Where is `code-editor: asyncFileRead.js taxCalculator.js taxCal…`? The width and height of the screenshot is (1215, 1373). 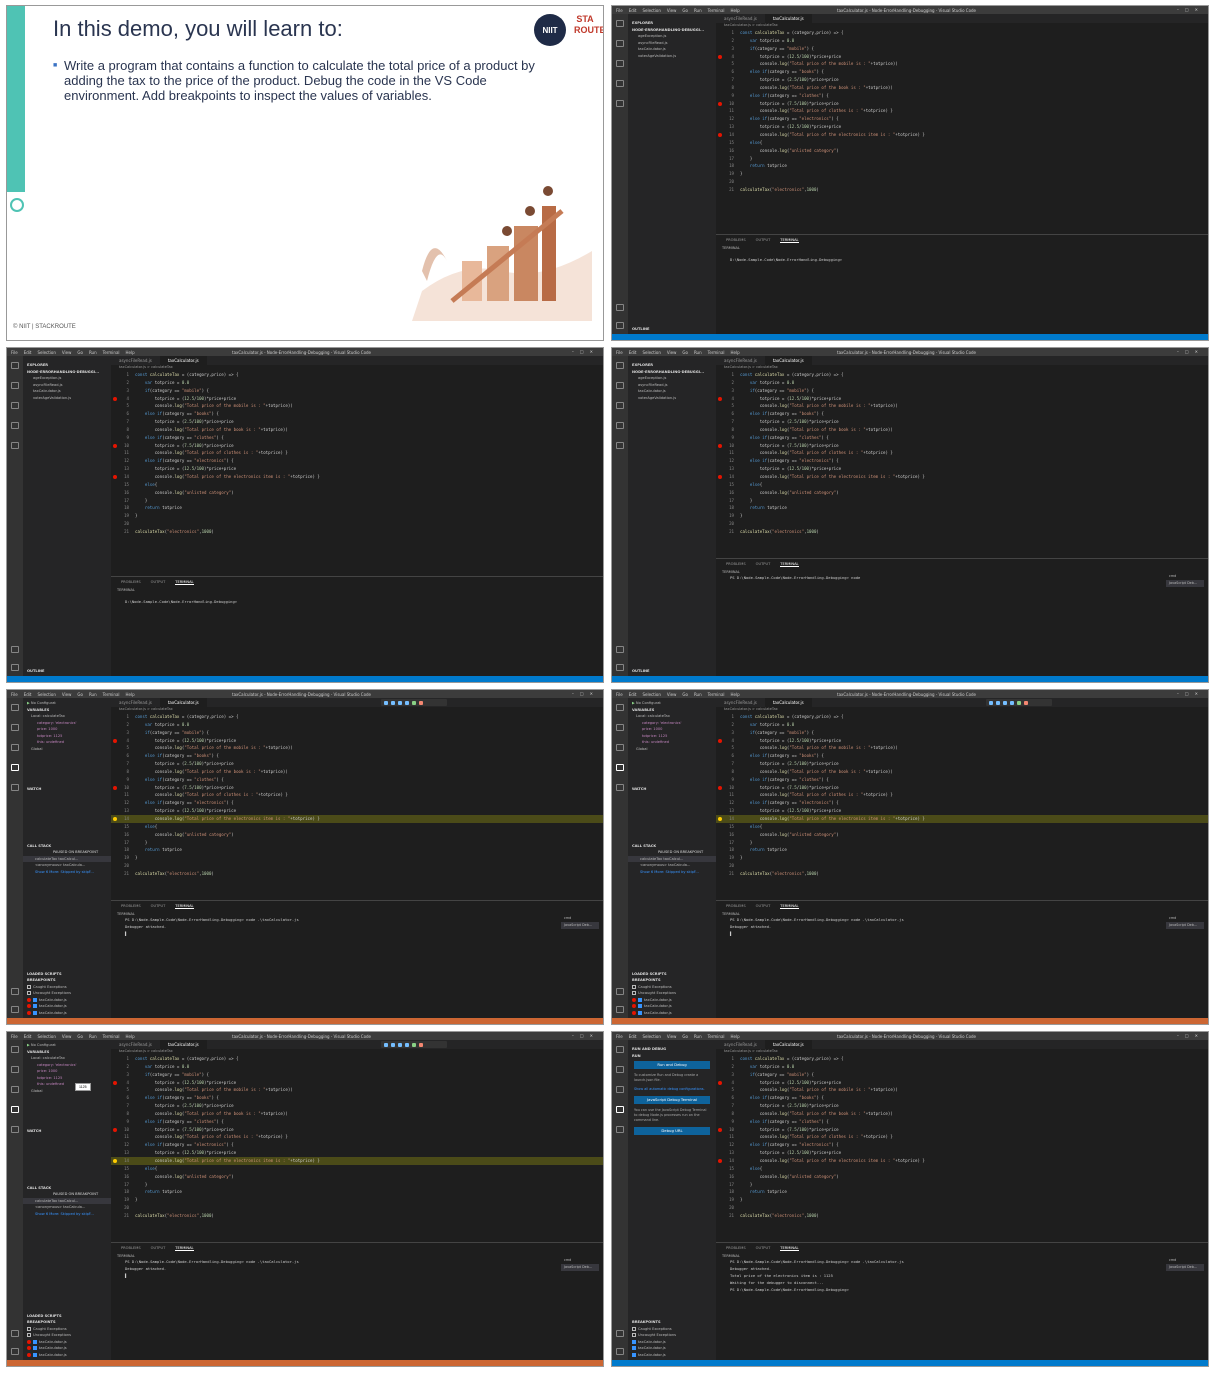
code-editor: asyncFileRead.js taxCalculator.js taxCal… is located at coordinates (357, 1150).